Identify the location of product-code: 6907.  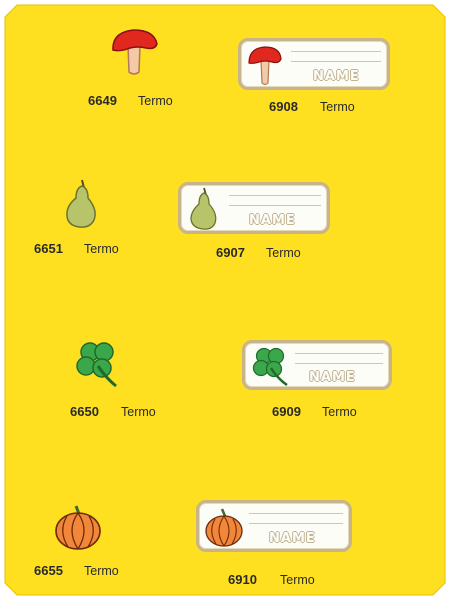
(230, 252).